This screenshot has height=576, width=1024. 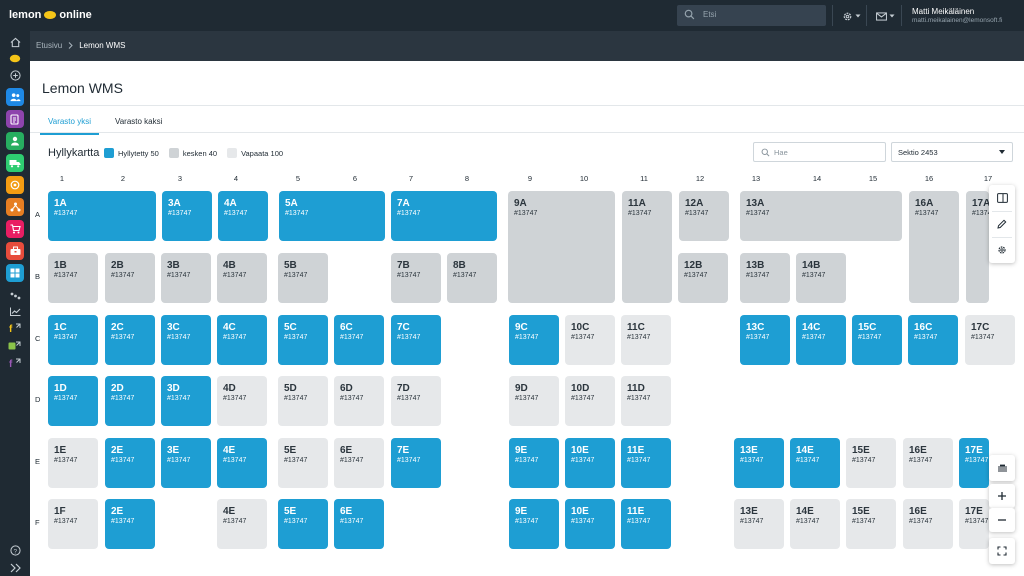 What do you see at coordinates (359, 340) in the screenshot?
I see `shelf-cell: 6C #13747` at bounding box center [359, 340].